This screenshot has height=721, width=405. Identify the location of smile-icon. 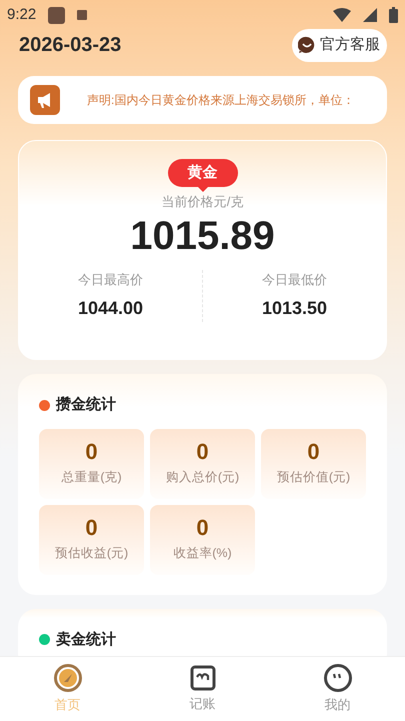
(337, 678).